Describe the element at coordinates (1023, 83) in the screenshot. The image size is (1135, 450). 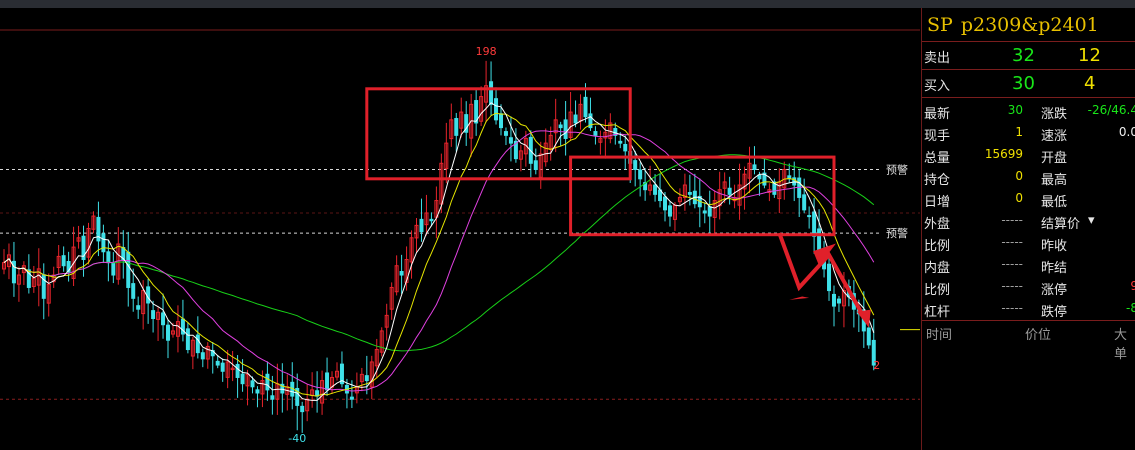
I see `buy-price: 30` at that location.